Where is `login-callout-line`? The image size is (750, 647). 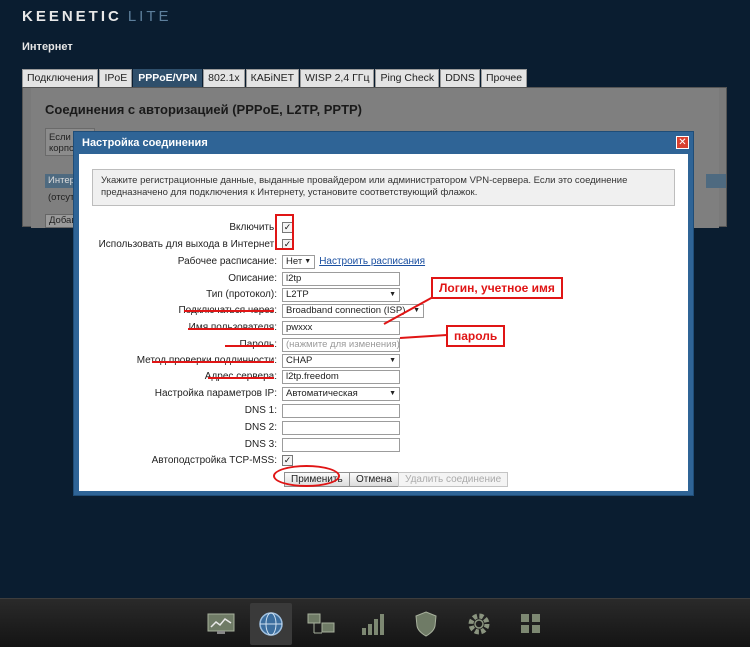
login-callout-line is located at coordinates (408, 310).